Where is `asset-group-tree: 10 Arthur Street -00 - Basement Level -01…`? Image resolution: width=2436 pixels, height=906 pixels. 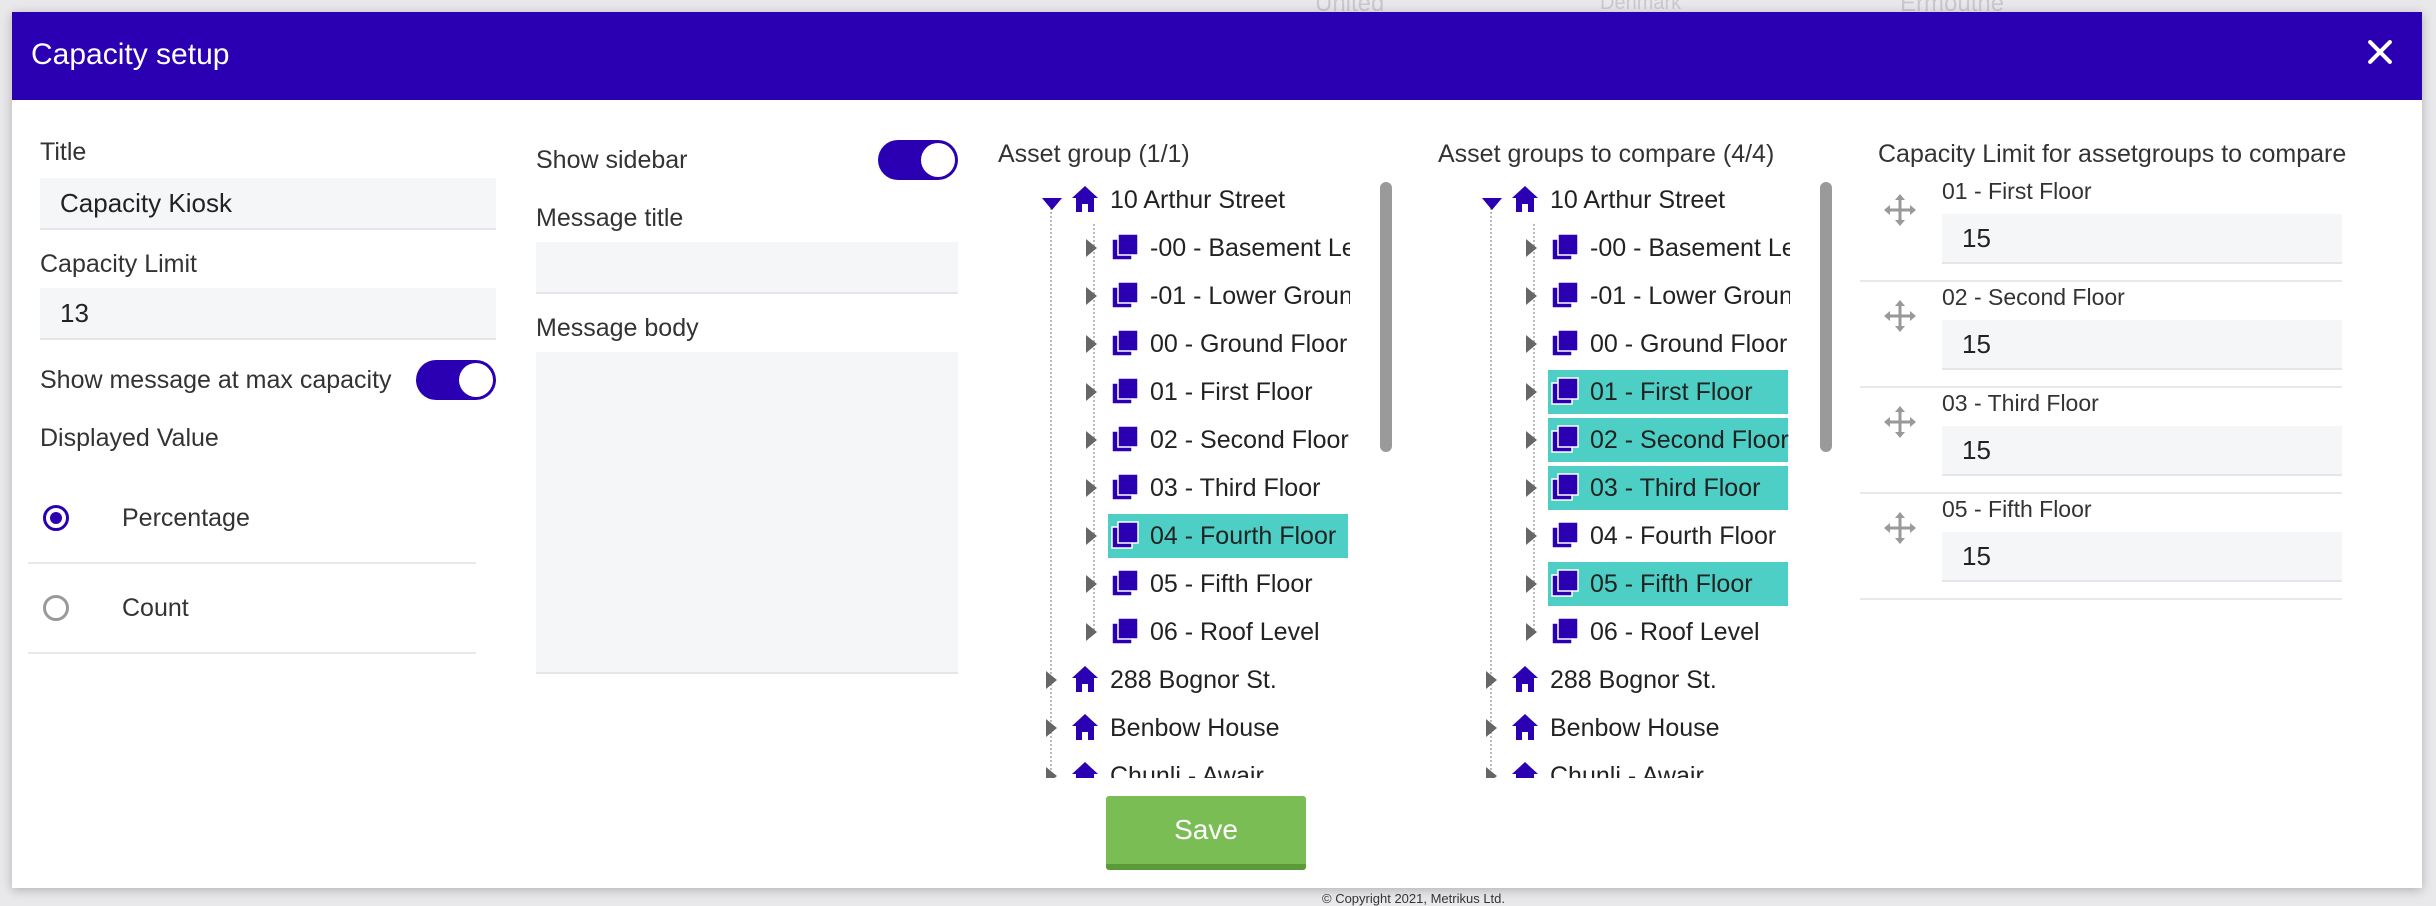 asset-group-tree: 10 Arthur Street -00 - Basement Level -01… is located at coordinates (1174, 477).